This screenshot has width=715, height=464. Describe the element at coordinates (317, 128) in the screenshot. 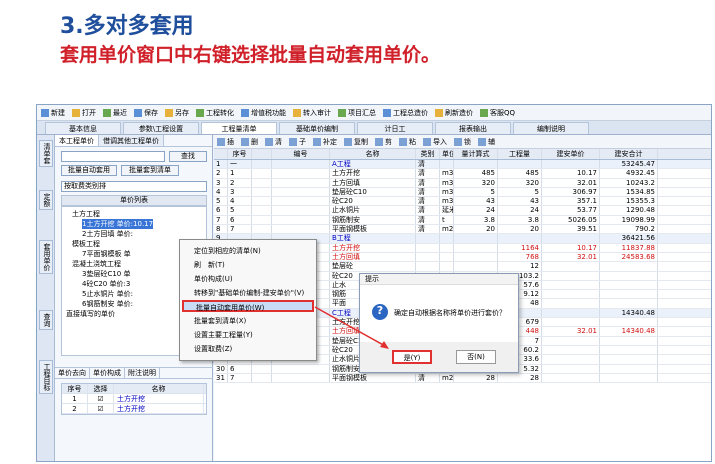

I see `tab-item: 基础单价编制` at that location.